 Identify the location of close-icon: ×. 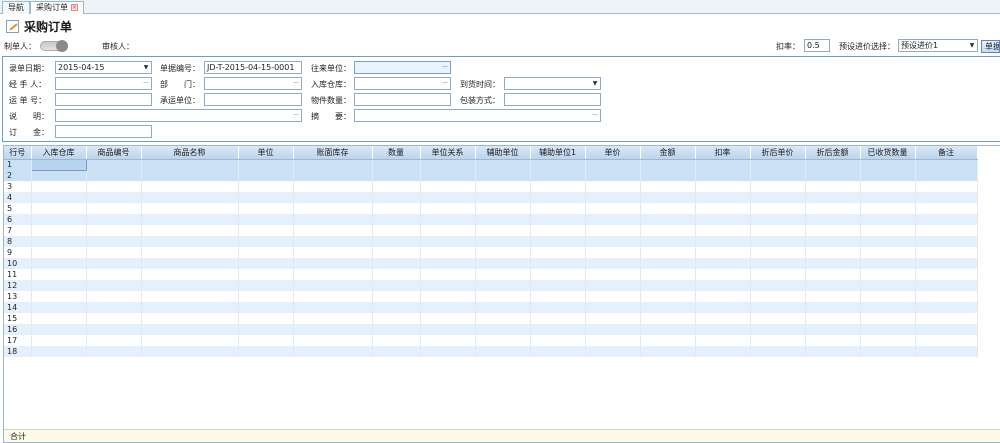
(74, 7).